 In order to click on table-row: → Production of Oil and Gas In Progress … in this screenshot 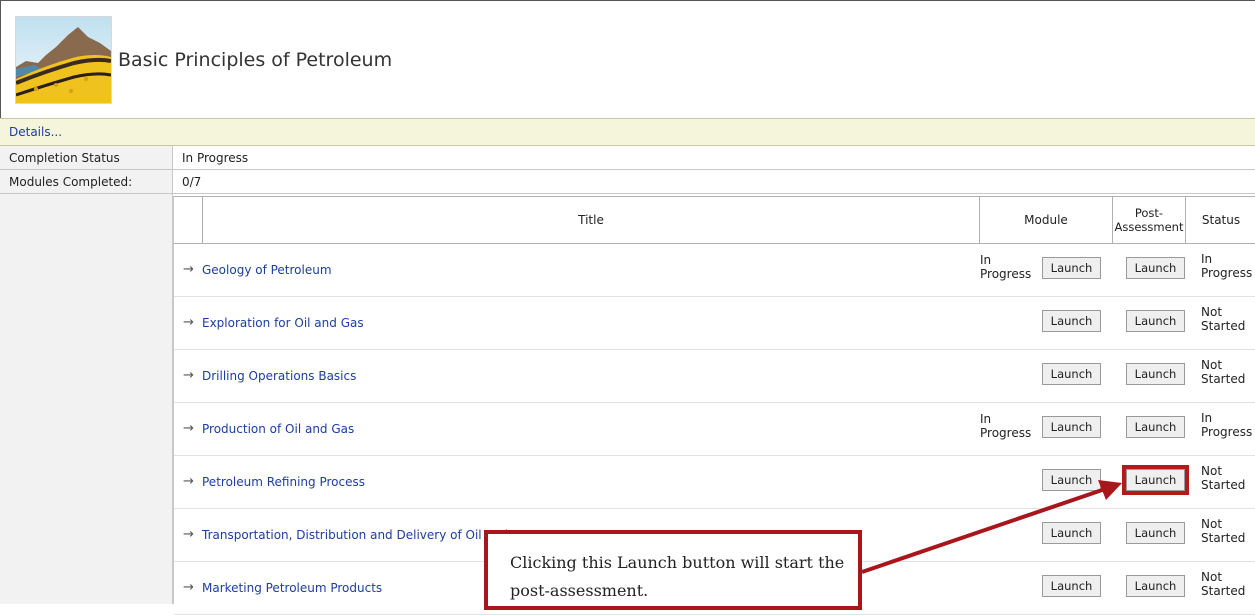, I will do `click(714, 429)`.